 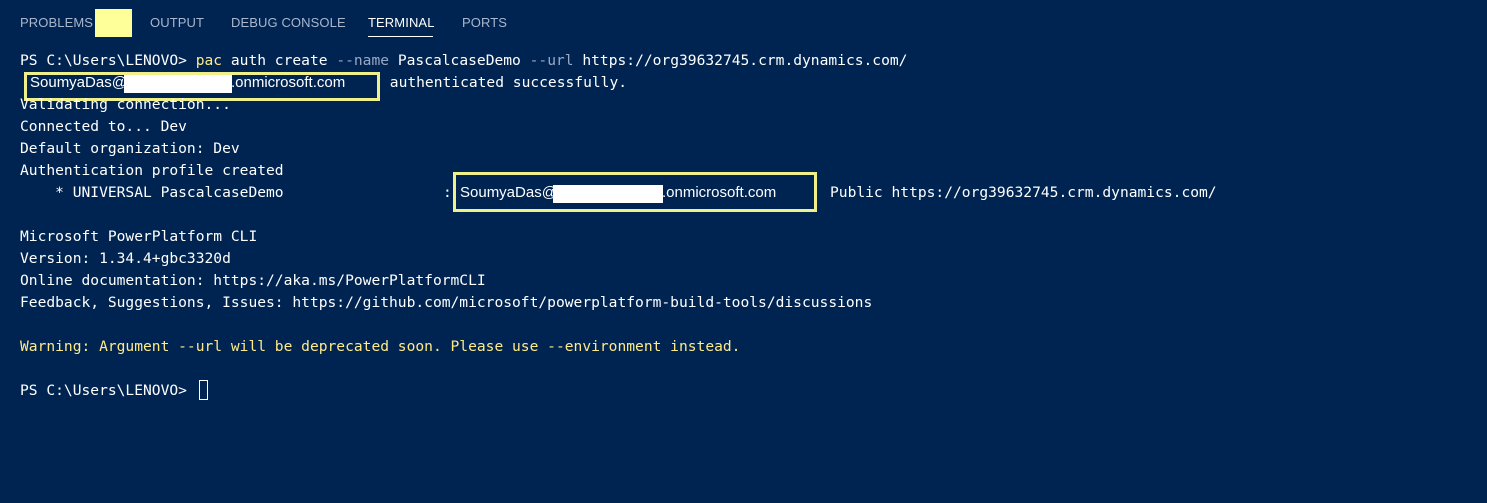 What do you see at coordinates (178, 84) in the screenshot?
I see `redacted-email-domain` at bounding box center [178, 84].